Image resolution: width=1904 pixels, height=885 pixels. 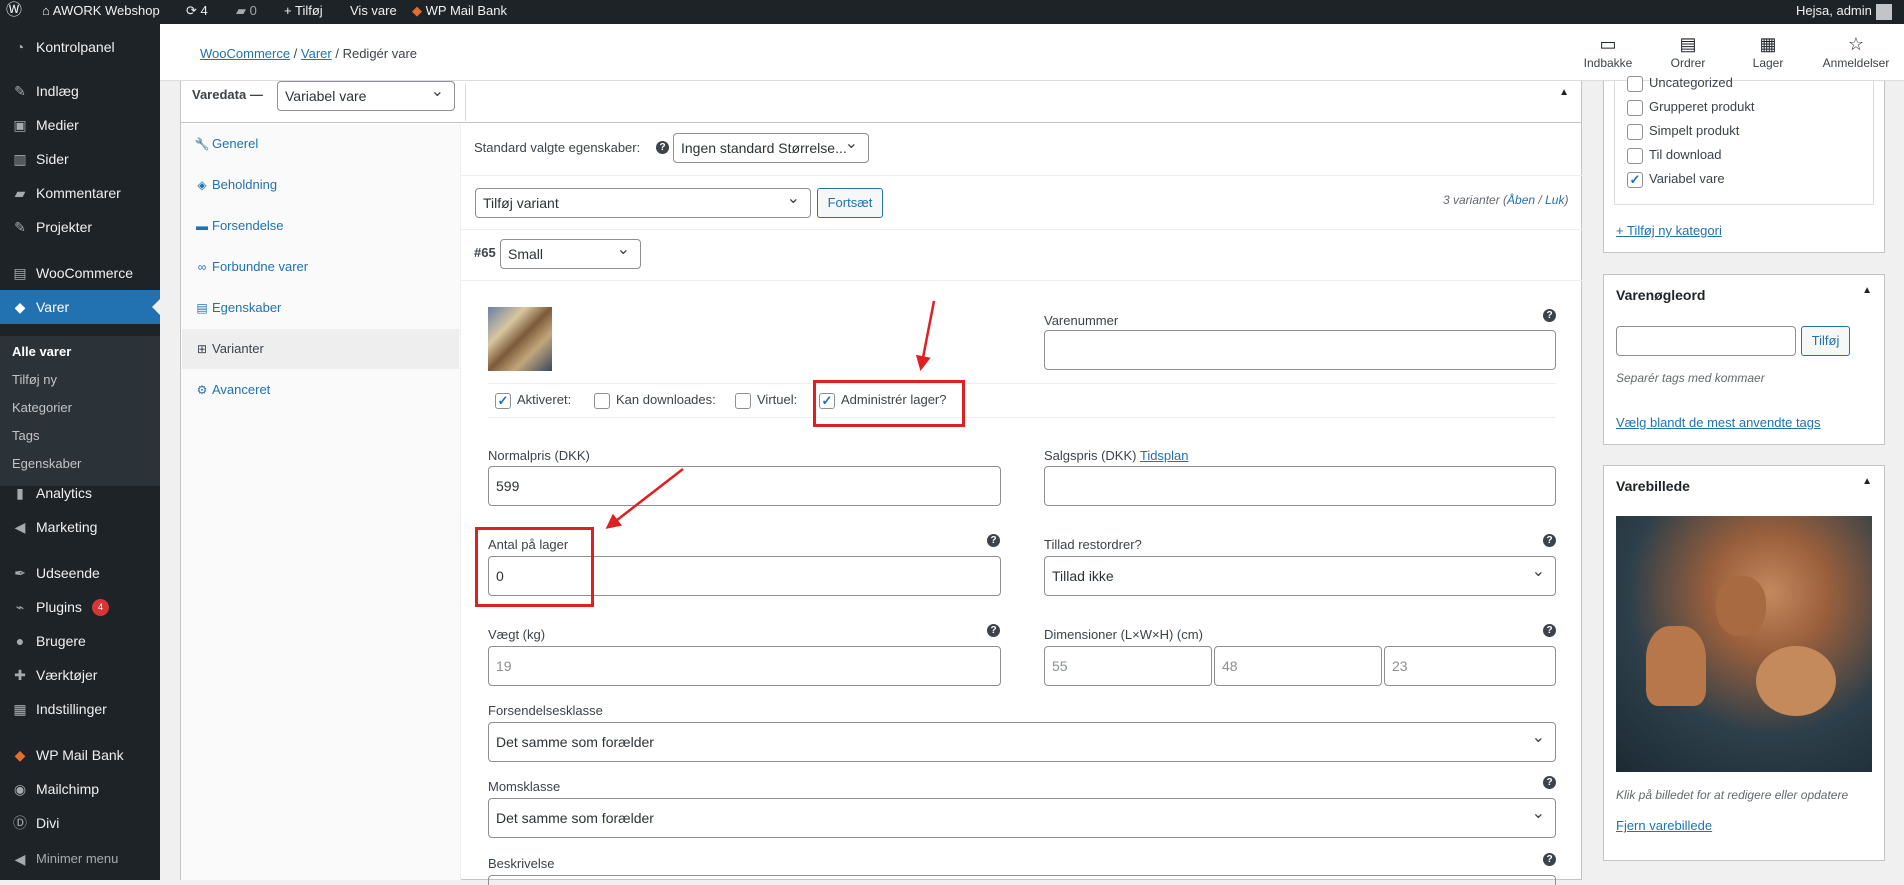 What do you see at coordinates (1669, 230) in the screenshot?
I see `add-category-link: + Tilføj ny kategori` at bounding box center [1669, 230].